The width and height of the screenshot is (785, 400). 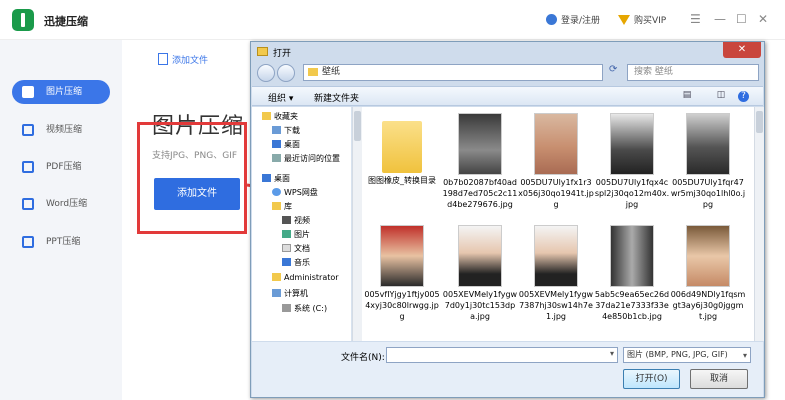 What do you see at coordinates (61, 242) in the screenshot?
I see `sidebar-item-ppt-compress: PPT压缩` at bounding box center [61, 242].